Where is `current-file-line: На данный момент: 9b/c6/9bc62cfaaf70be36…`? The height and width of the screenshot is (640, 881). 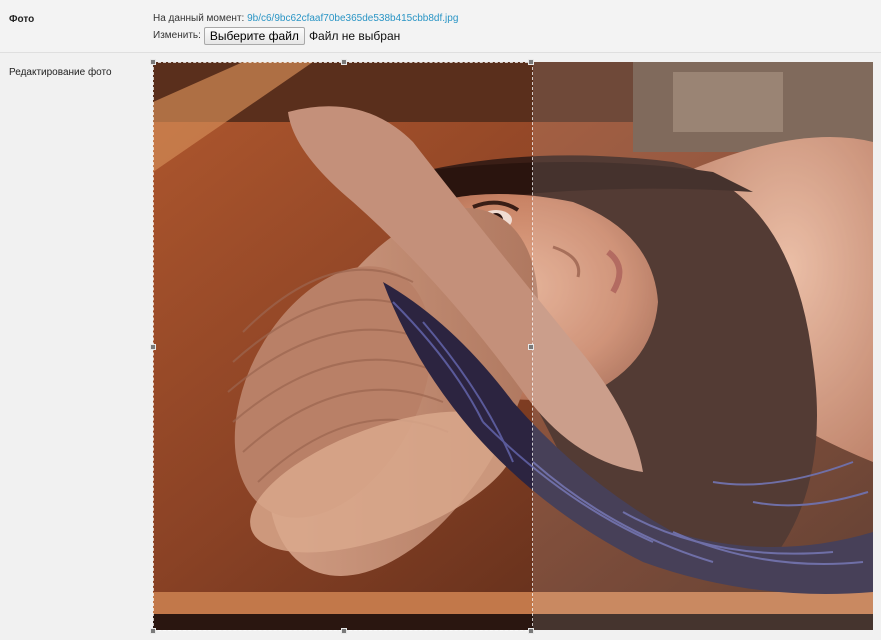
current-file-line: На данный момент: 9b/c6/9bc62cfaaf70be36… is located at coordinates (305, 18).